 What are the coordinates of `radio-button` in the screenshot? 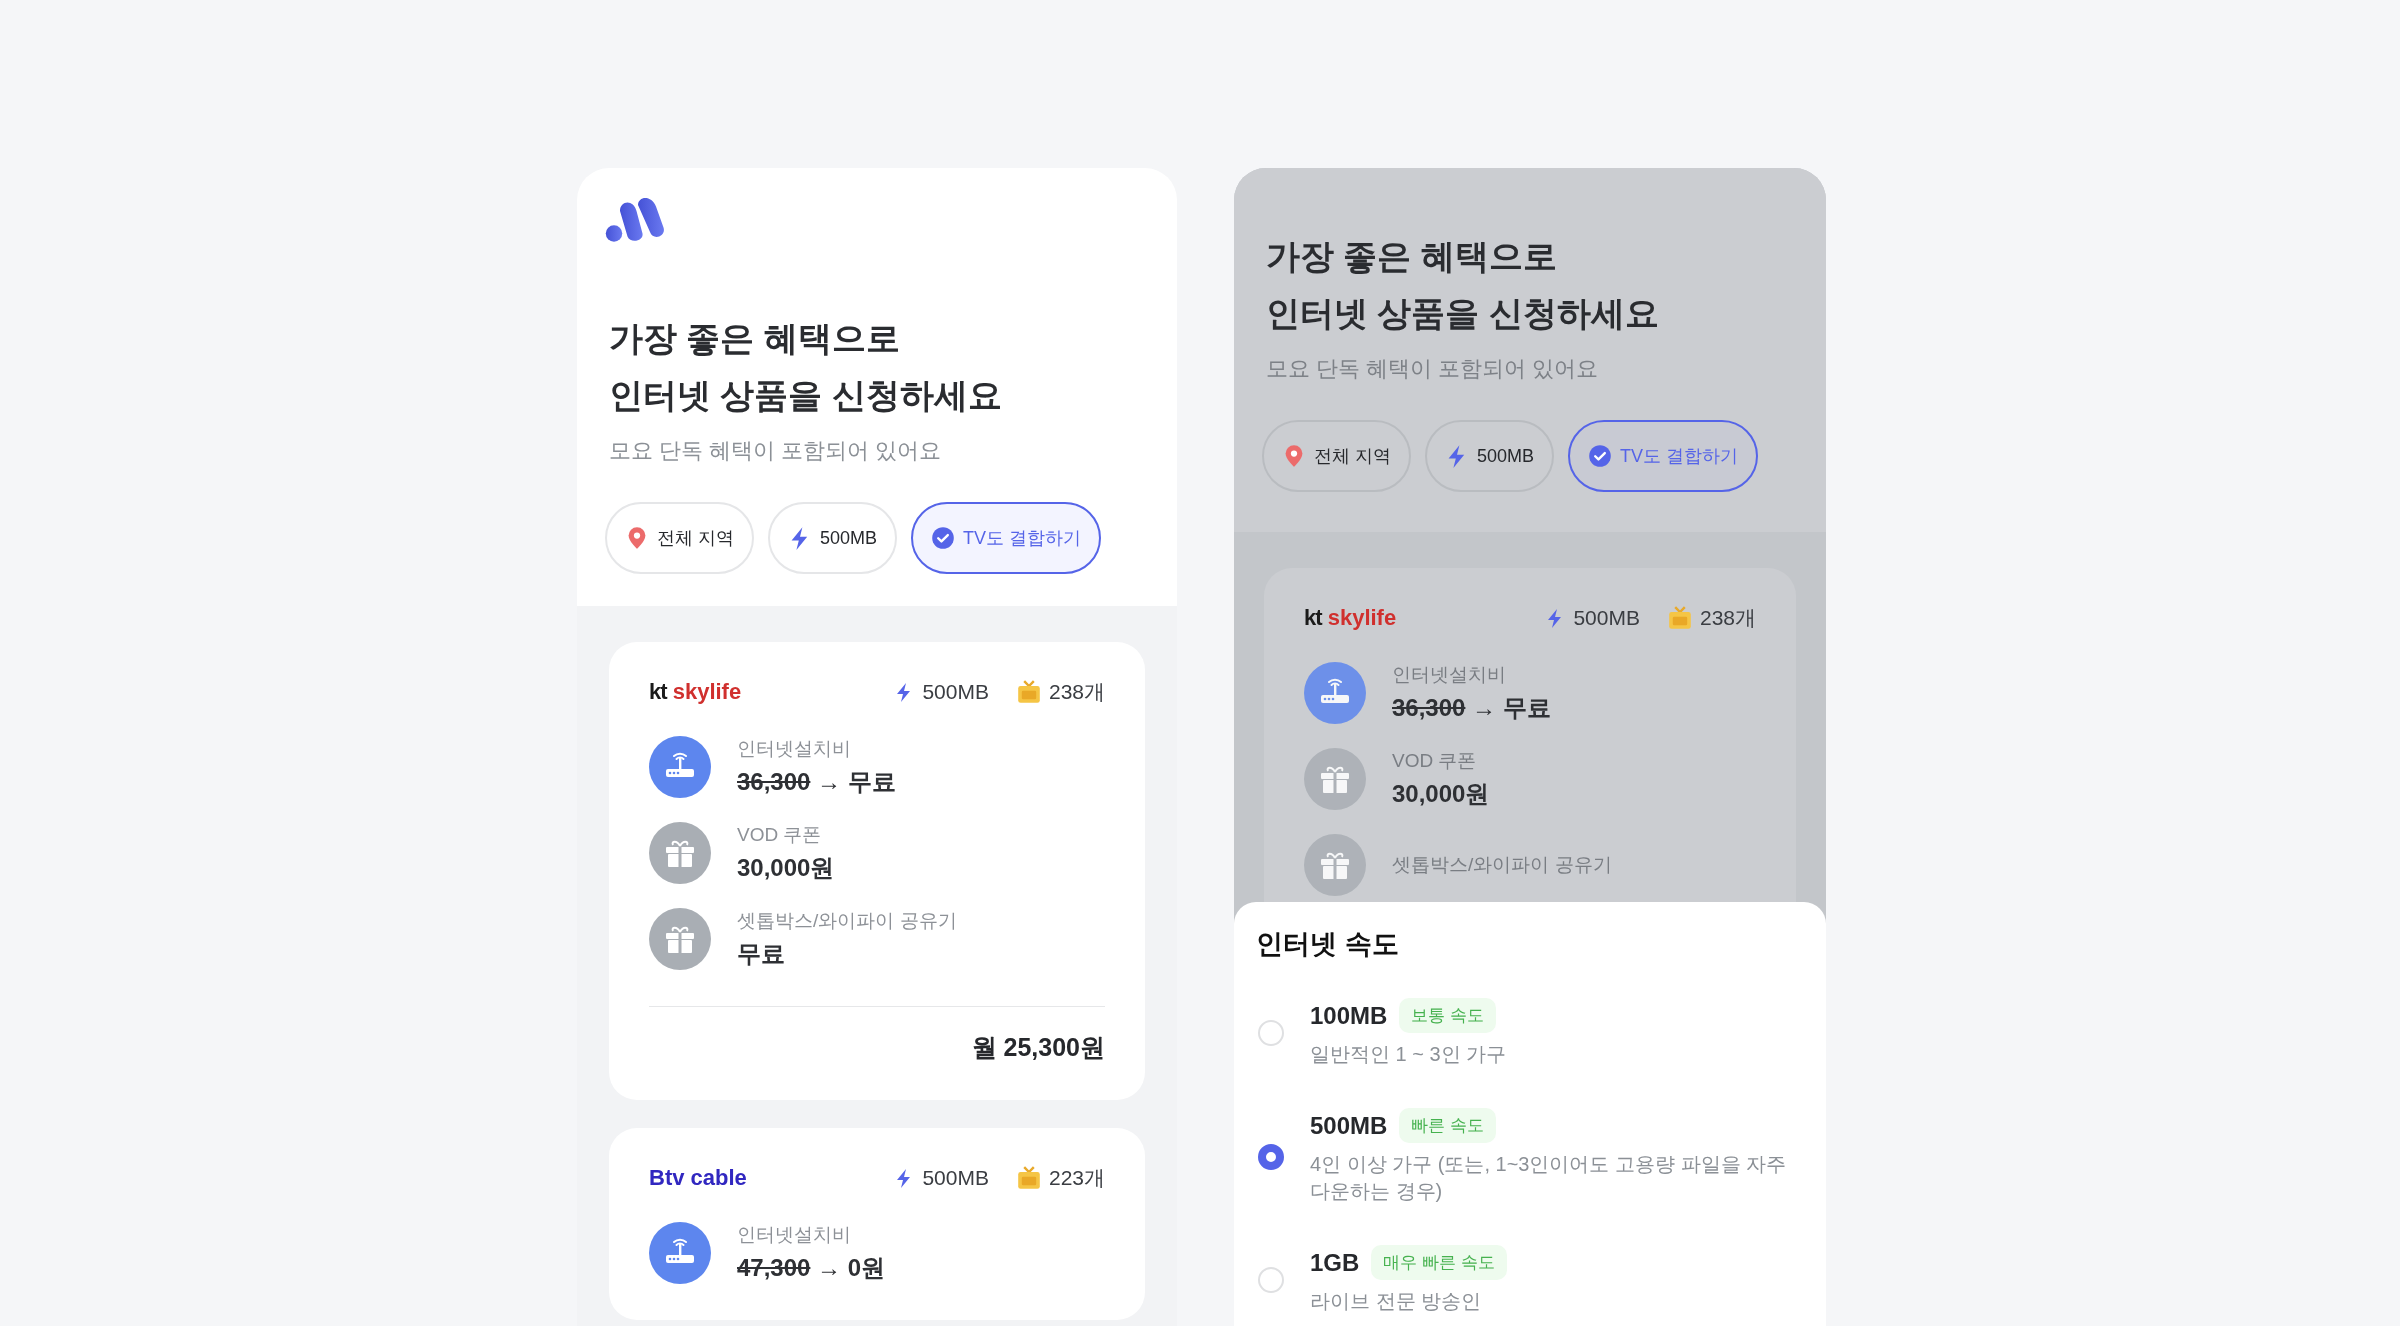 It's located at (1271, 1156).